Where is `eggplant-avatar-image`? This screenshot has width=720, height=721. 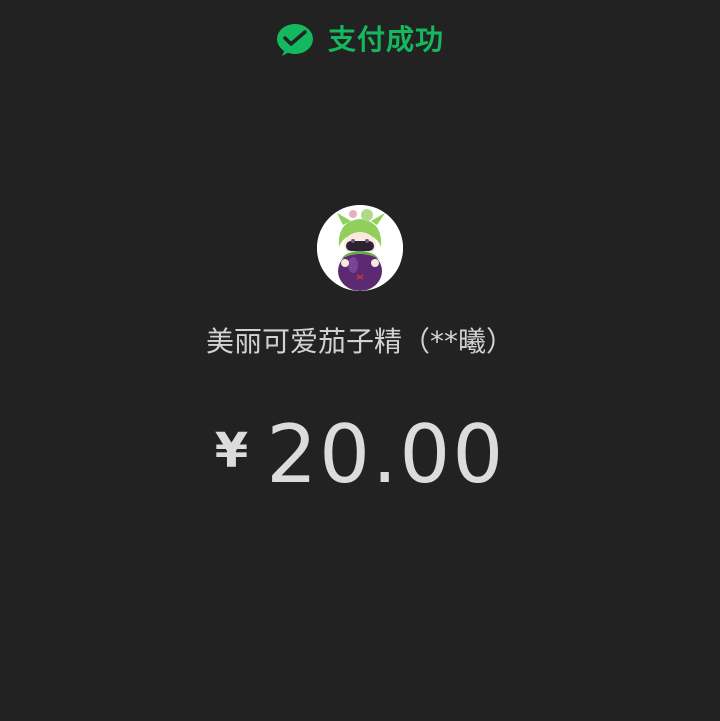
eggplant-avatar-image is located at coordinates (360, 248).